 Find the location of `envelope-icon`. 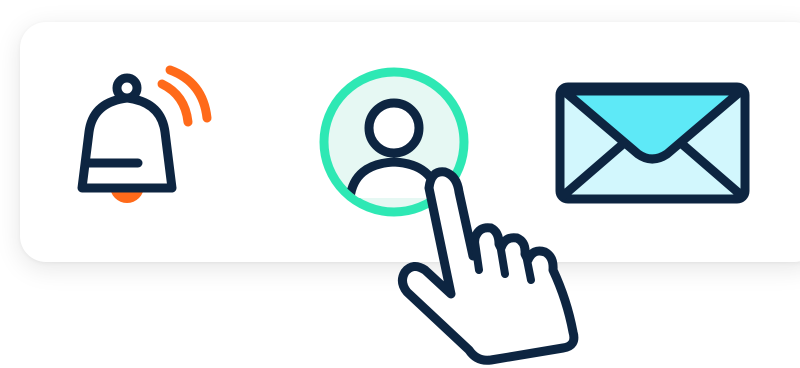

envelope-icon is located at coordinates (652, 143).